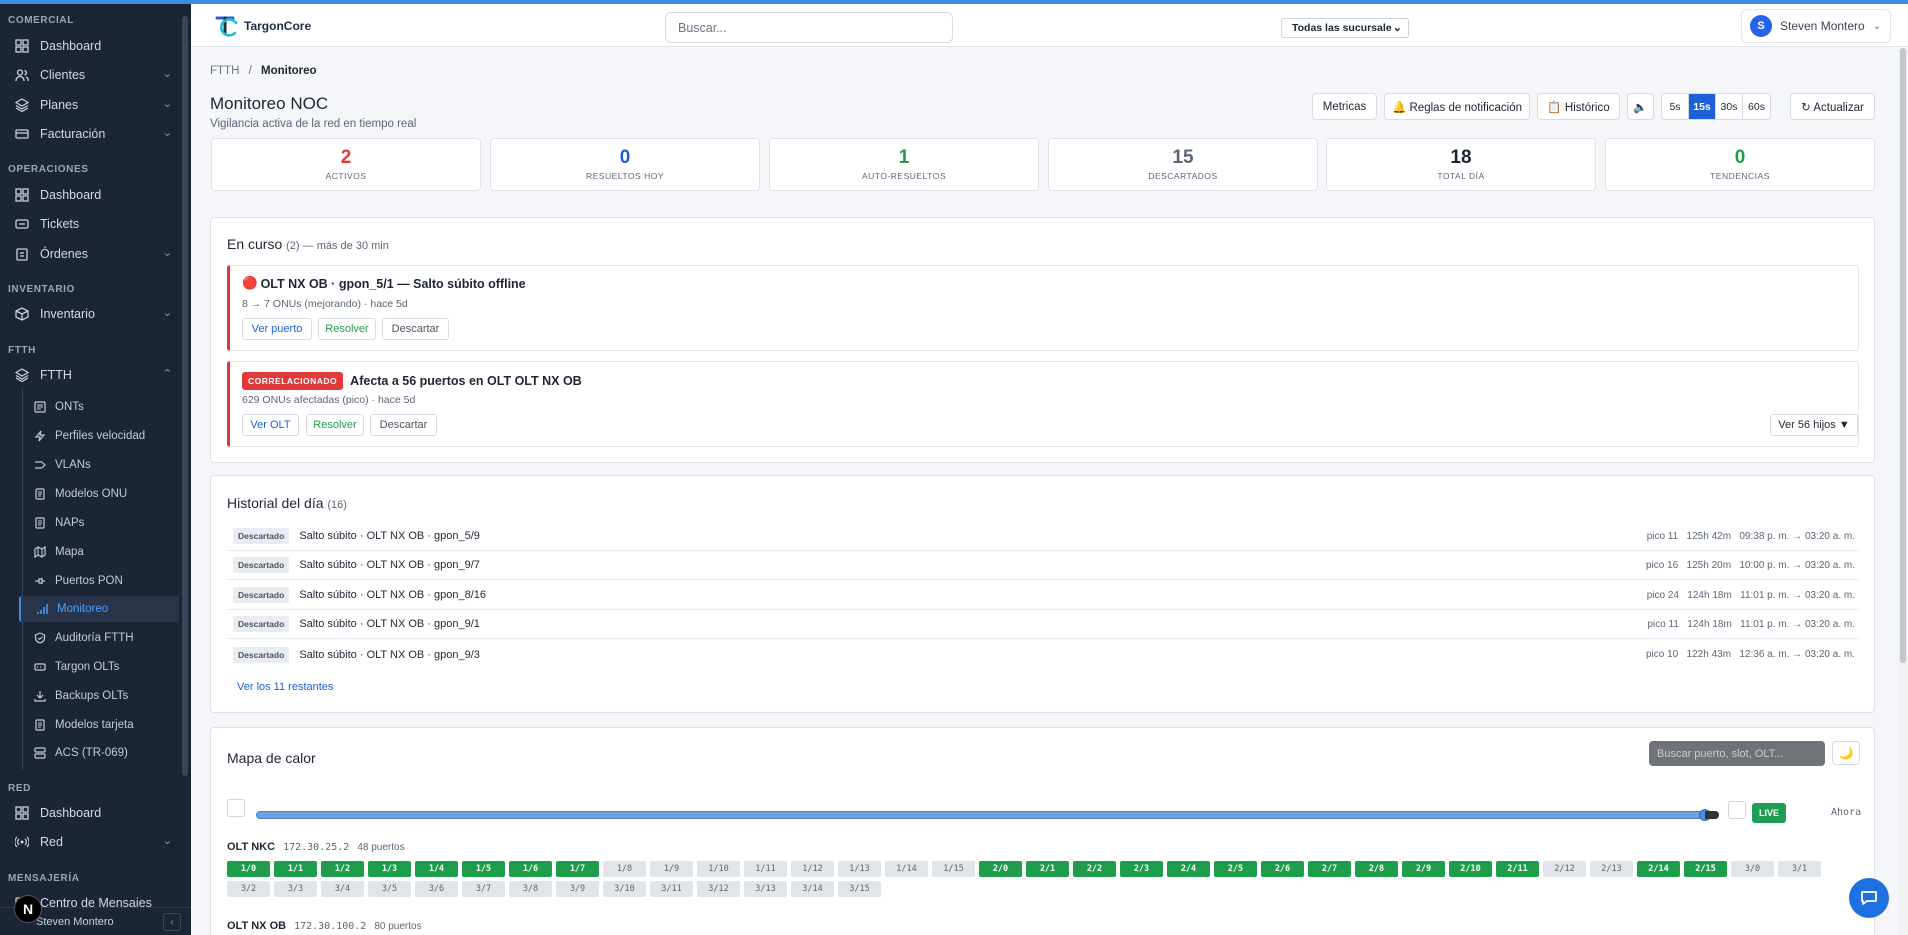  I want to click on port-cell: 2/5, so click(1235, 869).